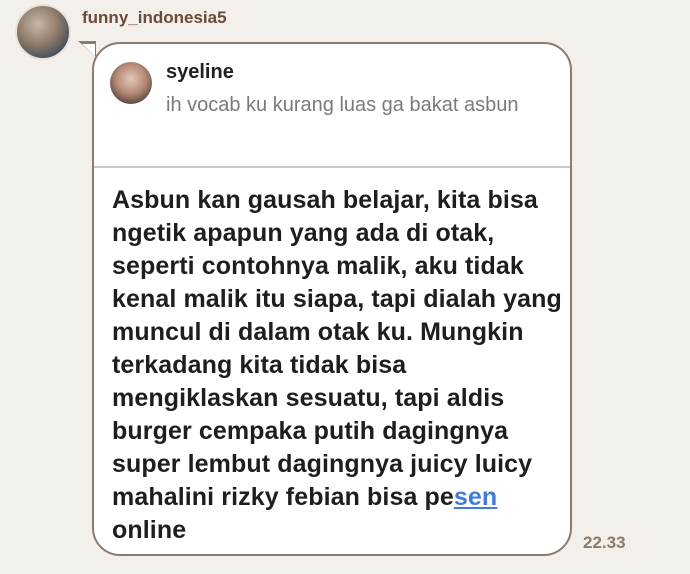  I want to click on reply-sender-name: syeline, so click(200, 72).